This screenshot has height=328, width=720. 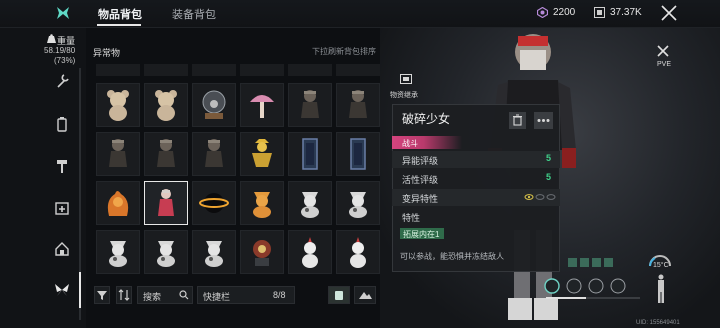 What do you see at coordinates (404, 95) in the screenshot?
I see `inherit-label: 物资继承` at bounding box center [404, 95].